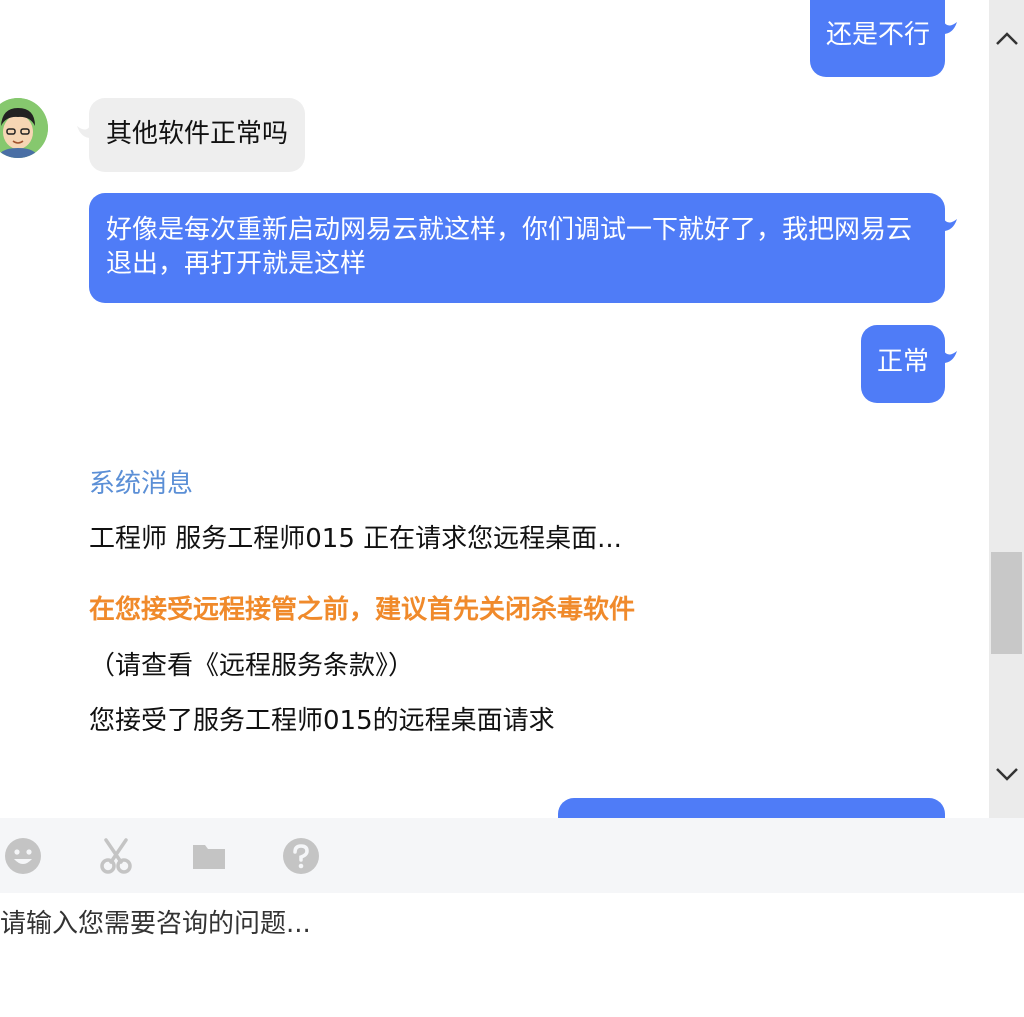  Describe the element at coordinates (197, 134) in the screenshot. I see `message-text: 其他软件正常吗` at that location.